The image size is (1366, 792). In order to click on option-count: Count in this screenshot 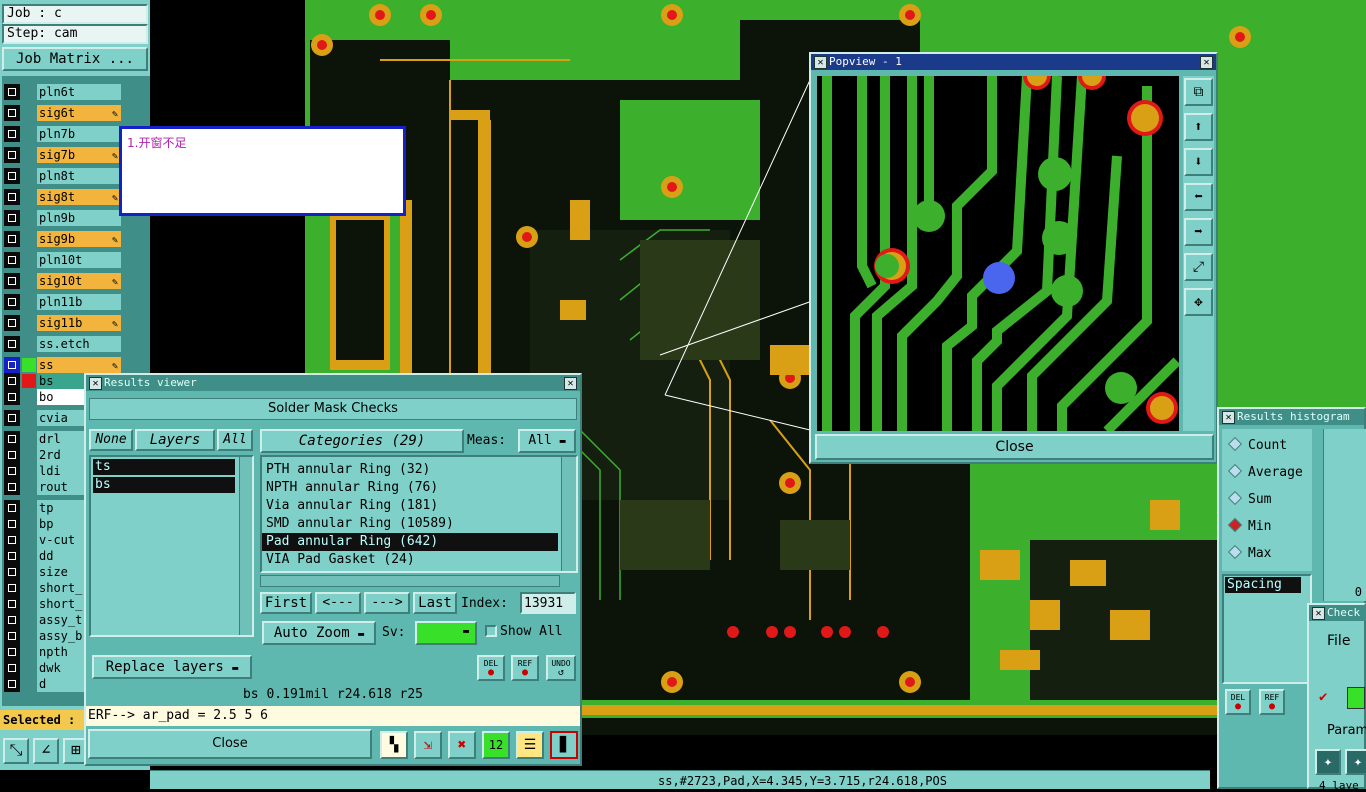, I will do `click(1257, 446)`.